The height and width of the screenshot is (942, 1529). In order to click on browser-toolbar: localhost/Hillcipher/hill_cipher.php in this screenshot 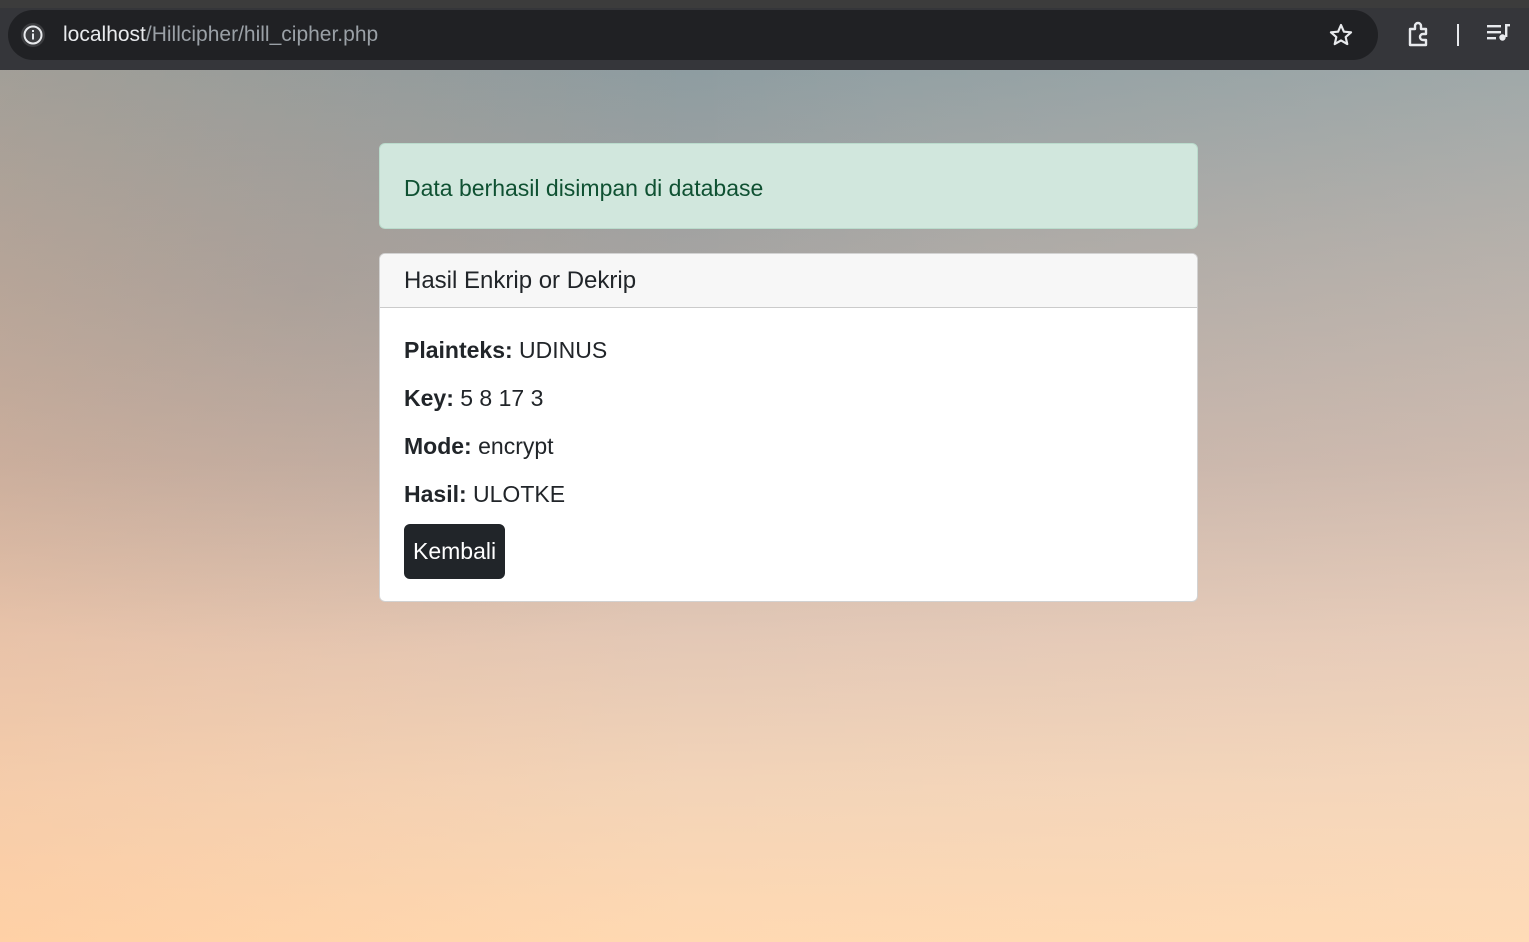, I will do `click(764, 35)`.